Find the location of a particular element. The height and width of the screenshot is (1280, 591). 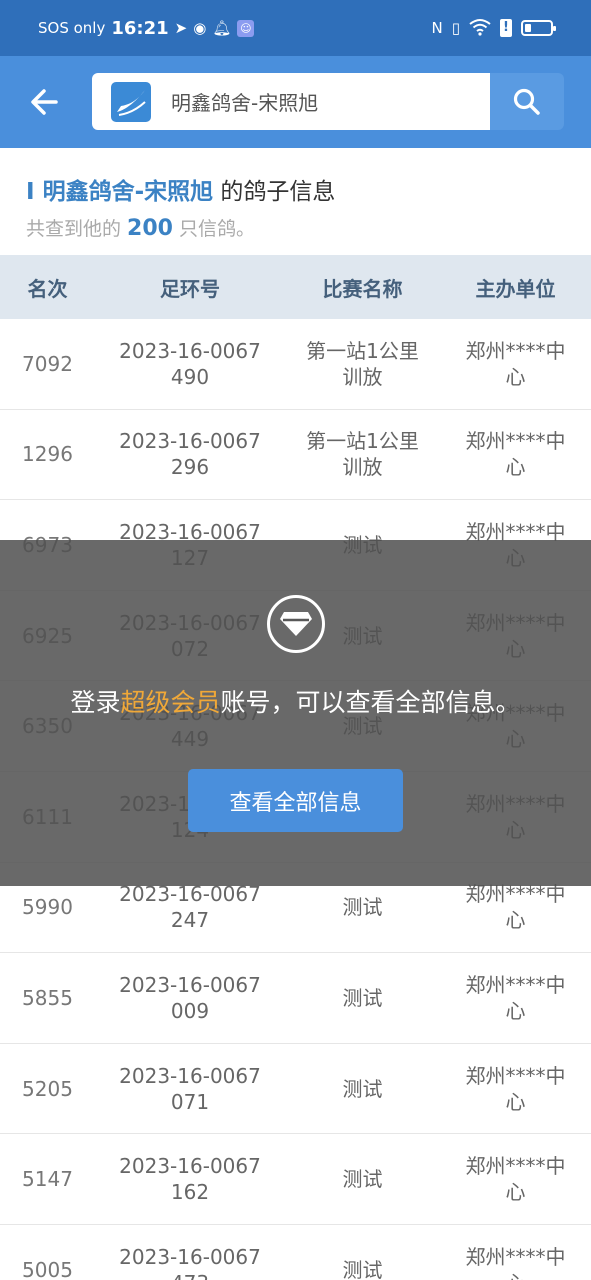

app-icon: ☺ is located at coordinates (246, 28).